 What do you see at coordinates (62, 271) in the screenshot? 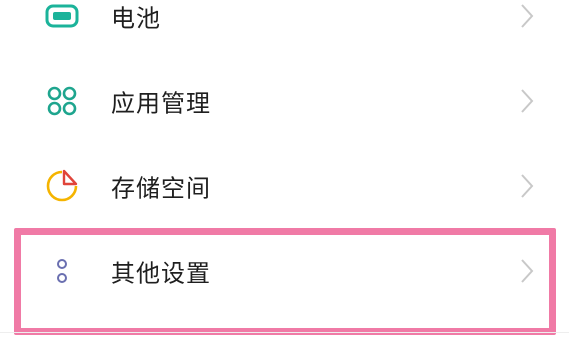
I see `more-settings-icon` at bounding box center [62, 271].